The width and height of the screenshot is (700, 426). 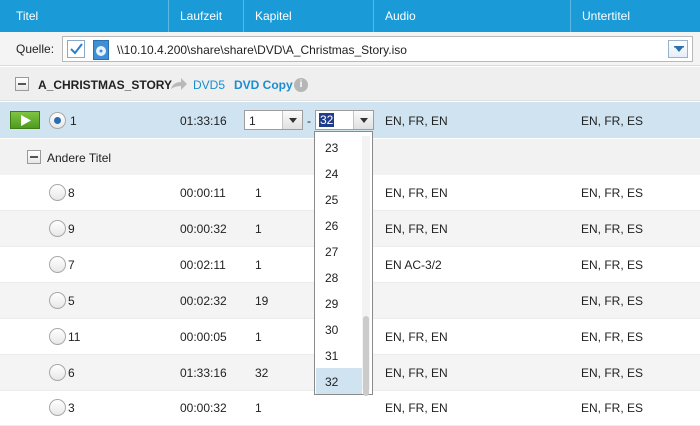 I want to click on dropdown-option-selected: 32, so click(x=339, y=381).